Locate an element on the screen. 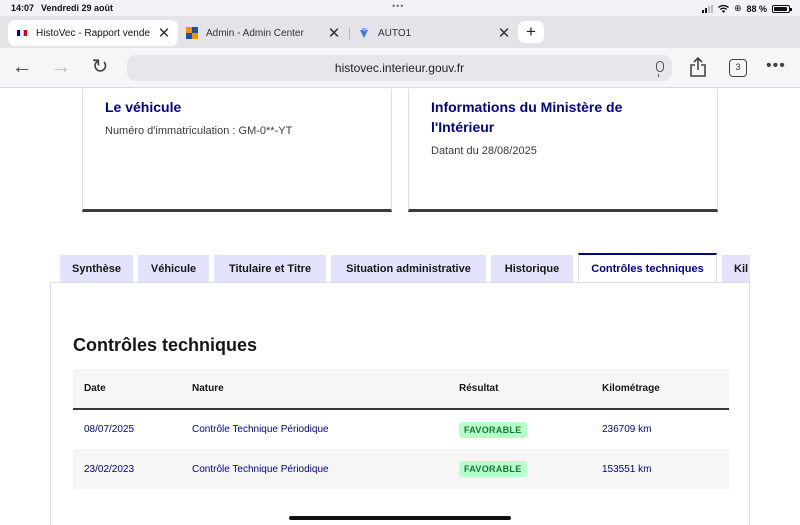 Image resolution: width=800 pixels, height=525 pixels. url-text: histovec.interieur.gouv.fr is located at coordinates (399, 68).